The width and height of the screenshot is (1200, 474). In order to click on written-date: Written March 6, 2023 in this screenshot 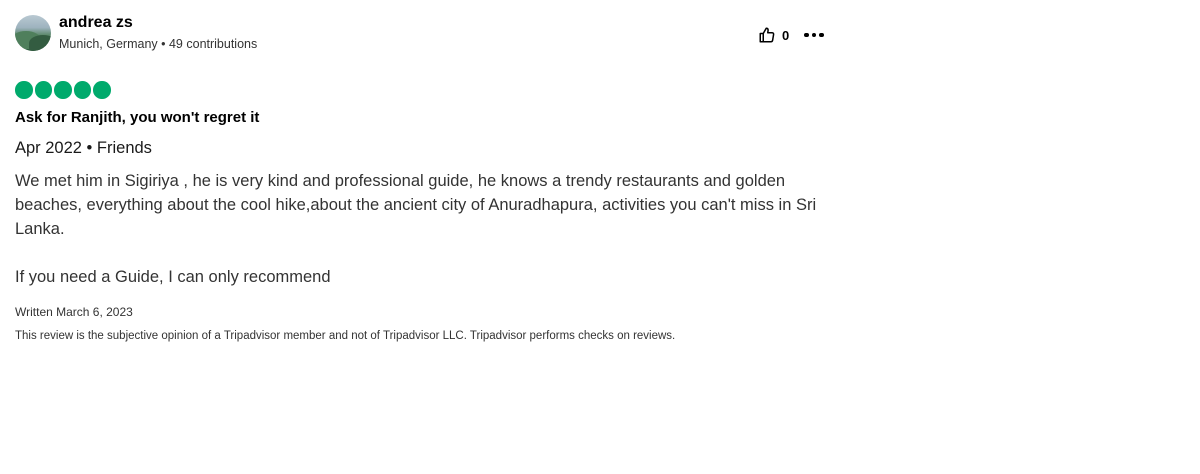, I will do `click(74, 312)`.